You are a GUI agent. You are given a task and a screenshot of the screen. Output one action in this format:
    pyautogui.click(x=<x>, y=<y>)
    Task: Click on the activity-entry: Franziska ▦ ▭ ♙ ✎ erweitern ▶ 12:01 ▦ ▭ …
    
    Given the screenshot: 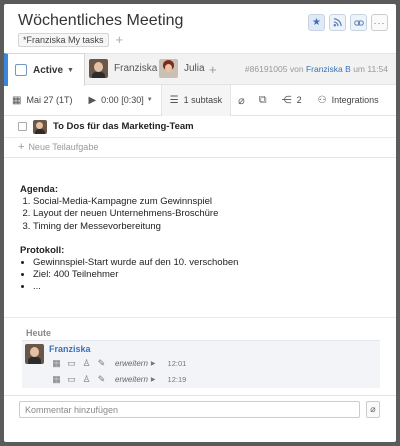 What is the action you would take?
    pyautogui.click(x=201, y=364)
    